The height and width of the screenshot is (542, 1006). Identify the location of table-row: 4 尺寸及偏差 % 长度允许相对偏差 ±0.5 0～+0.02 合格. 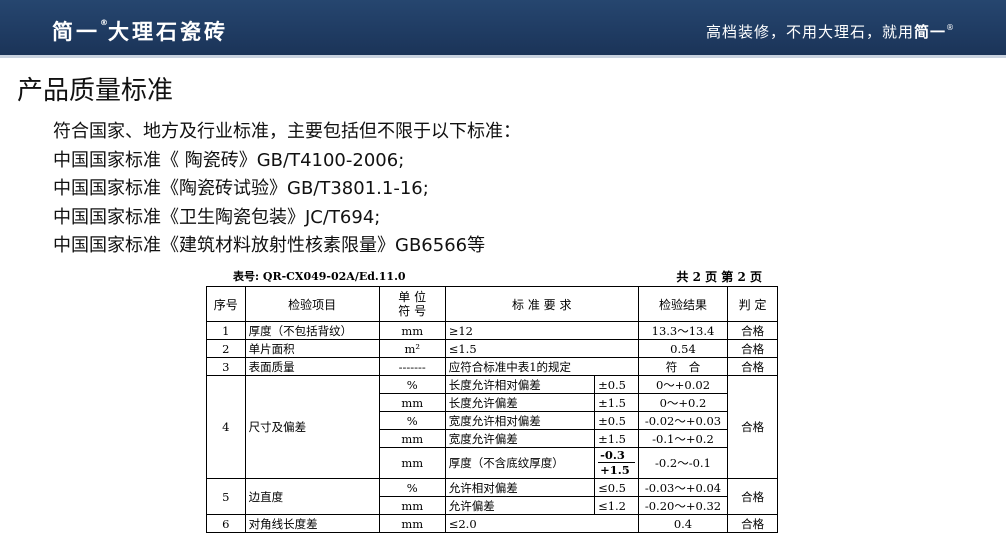
(492, 427).